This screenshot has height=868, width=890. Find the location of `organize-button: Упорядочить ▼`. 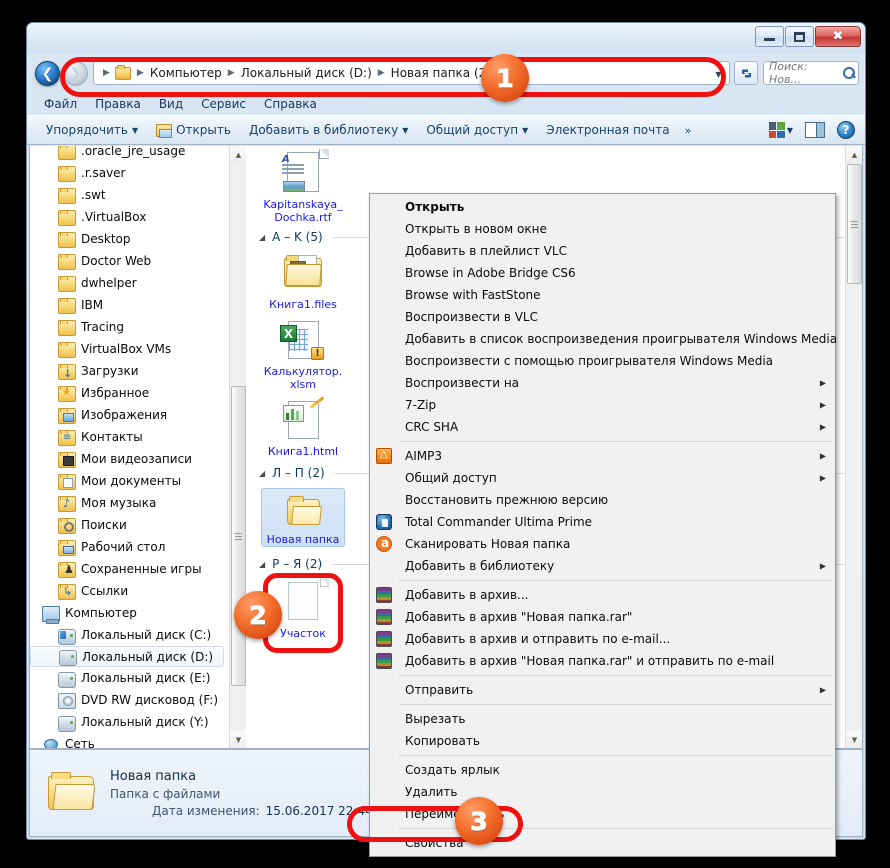

organize-button: Упорядочить ▼ is located at coordinates (92, 130).